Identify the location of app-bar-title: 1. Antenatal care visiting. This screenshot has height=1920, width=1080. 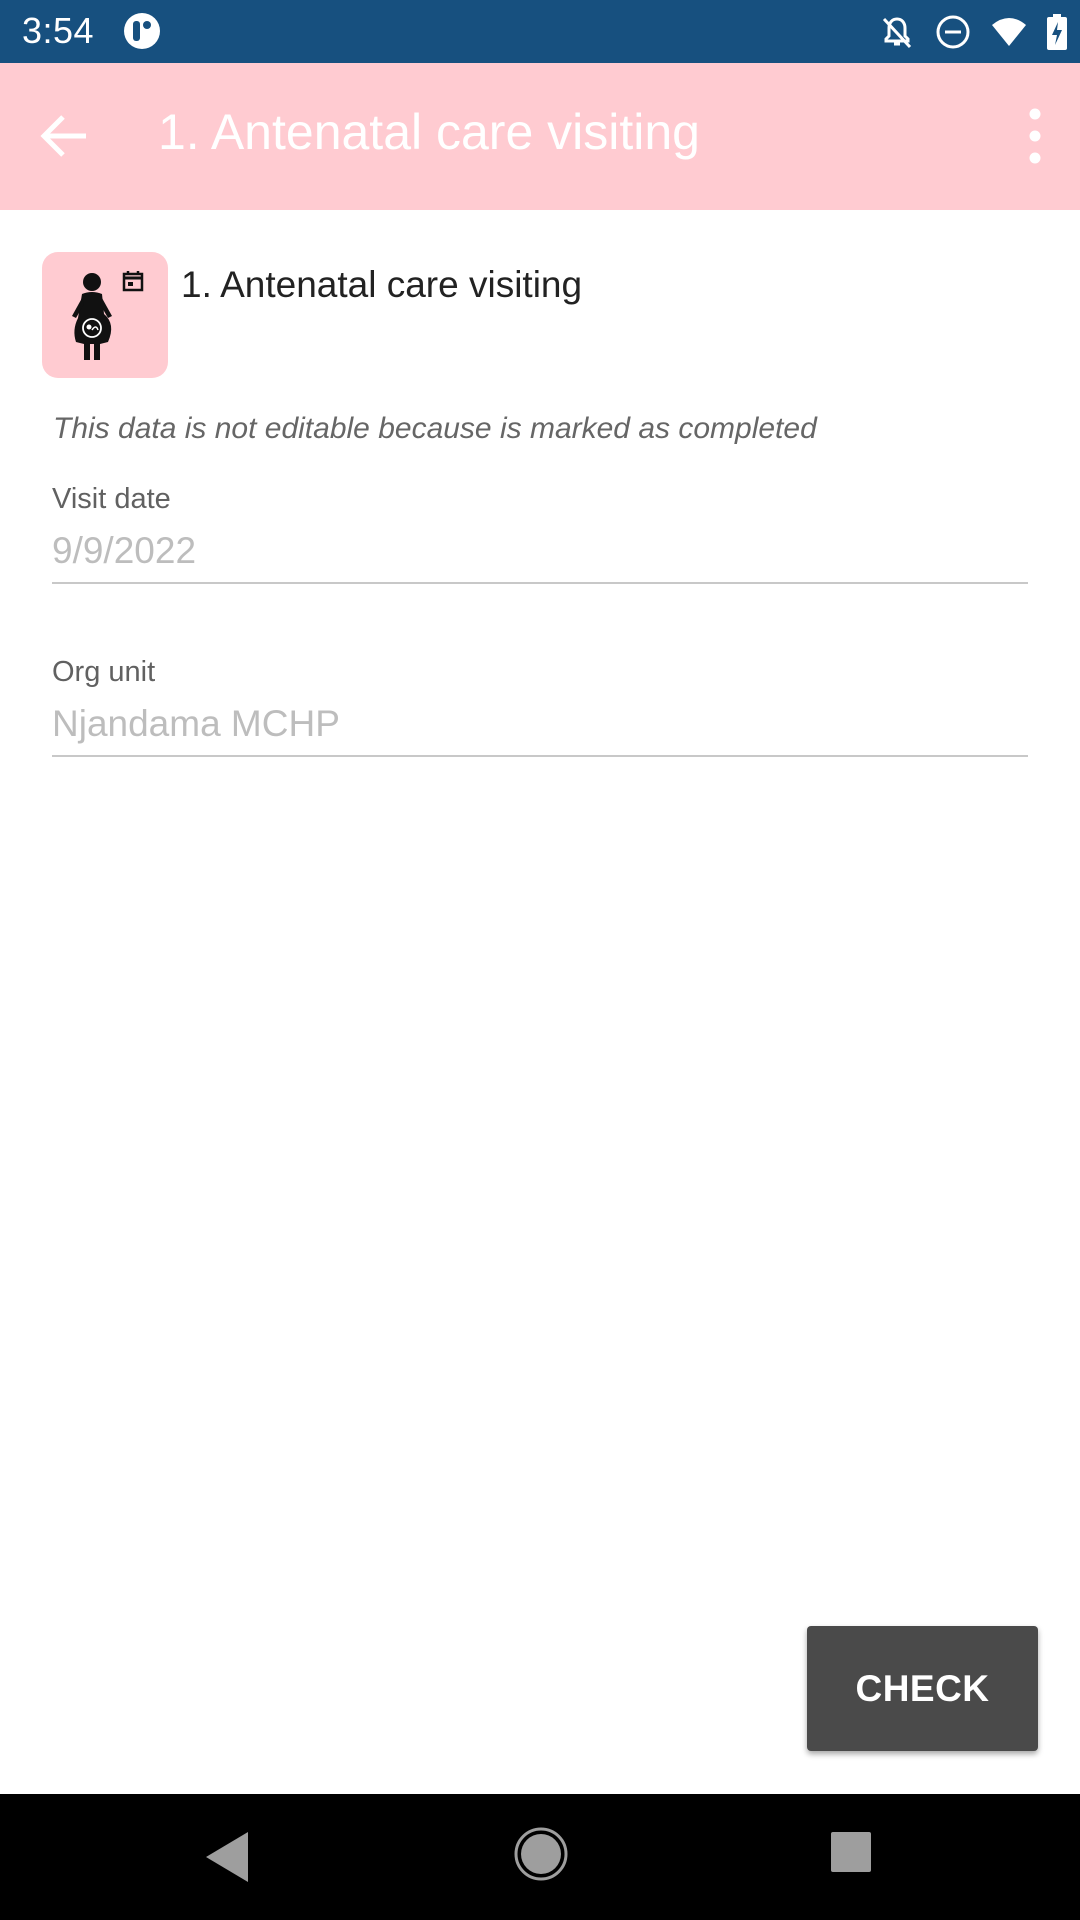
(429, 132).